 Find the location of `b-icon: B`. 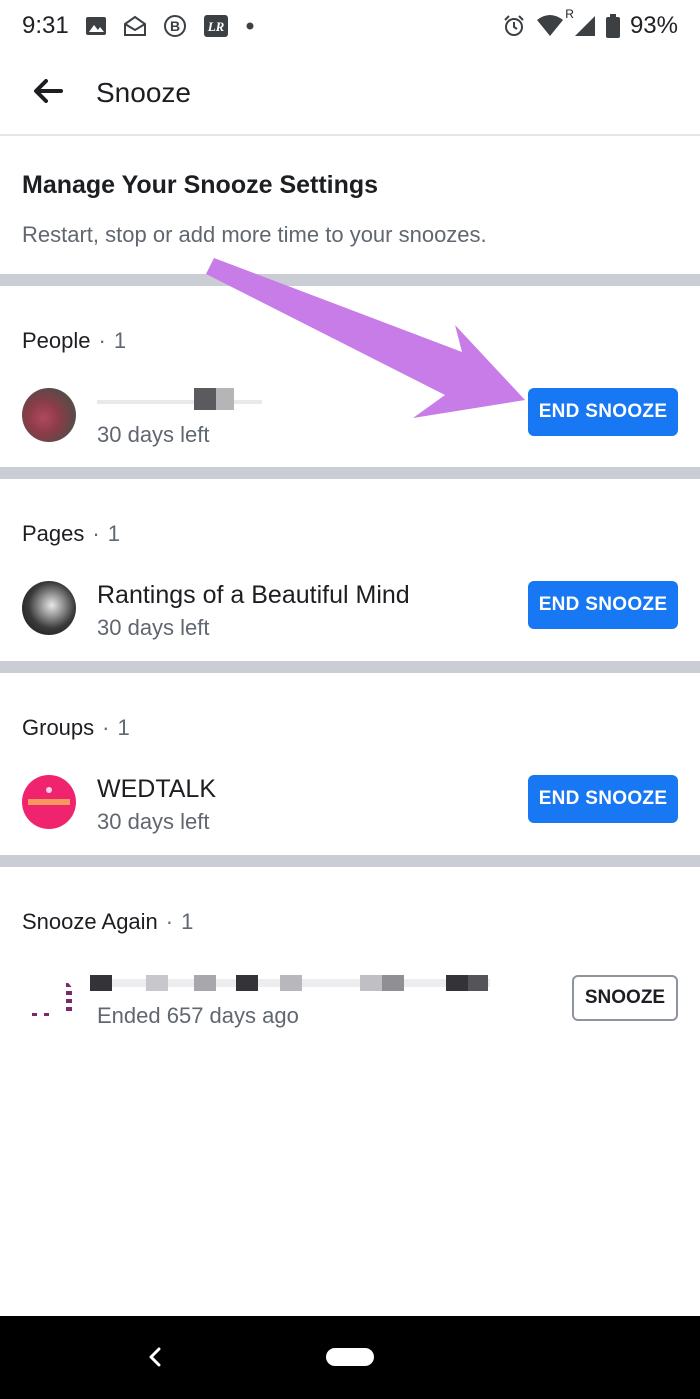

b-icon: B is located at coordinates (175, 26).